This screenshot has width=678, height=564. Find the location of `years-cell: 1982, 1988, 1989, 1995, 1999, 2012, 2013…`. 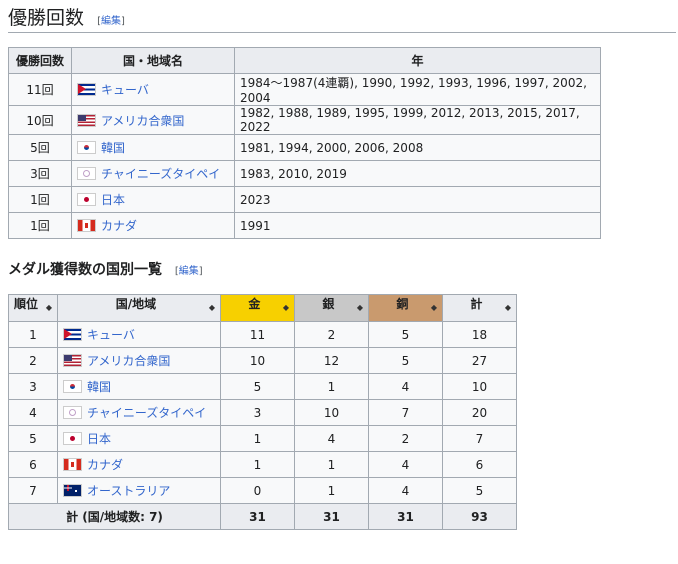

years-cell: 1982, 1988, 1989, 1995, 1999, 2012, 2013… is located at coordinates (417, 120).